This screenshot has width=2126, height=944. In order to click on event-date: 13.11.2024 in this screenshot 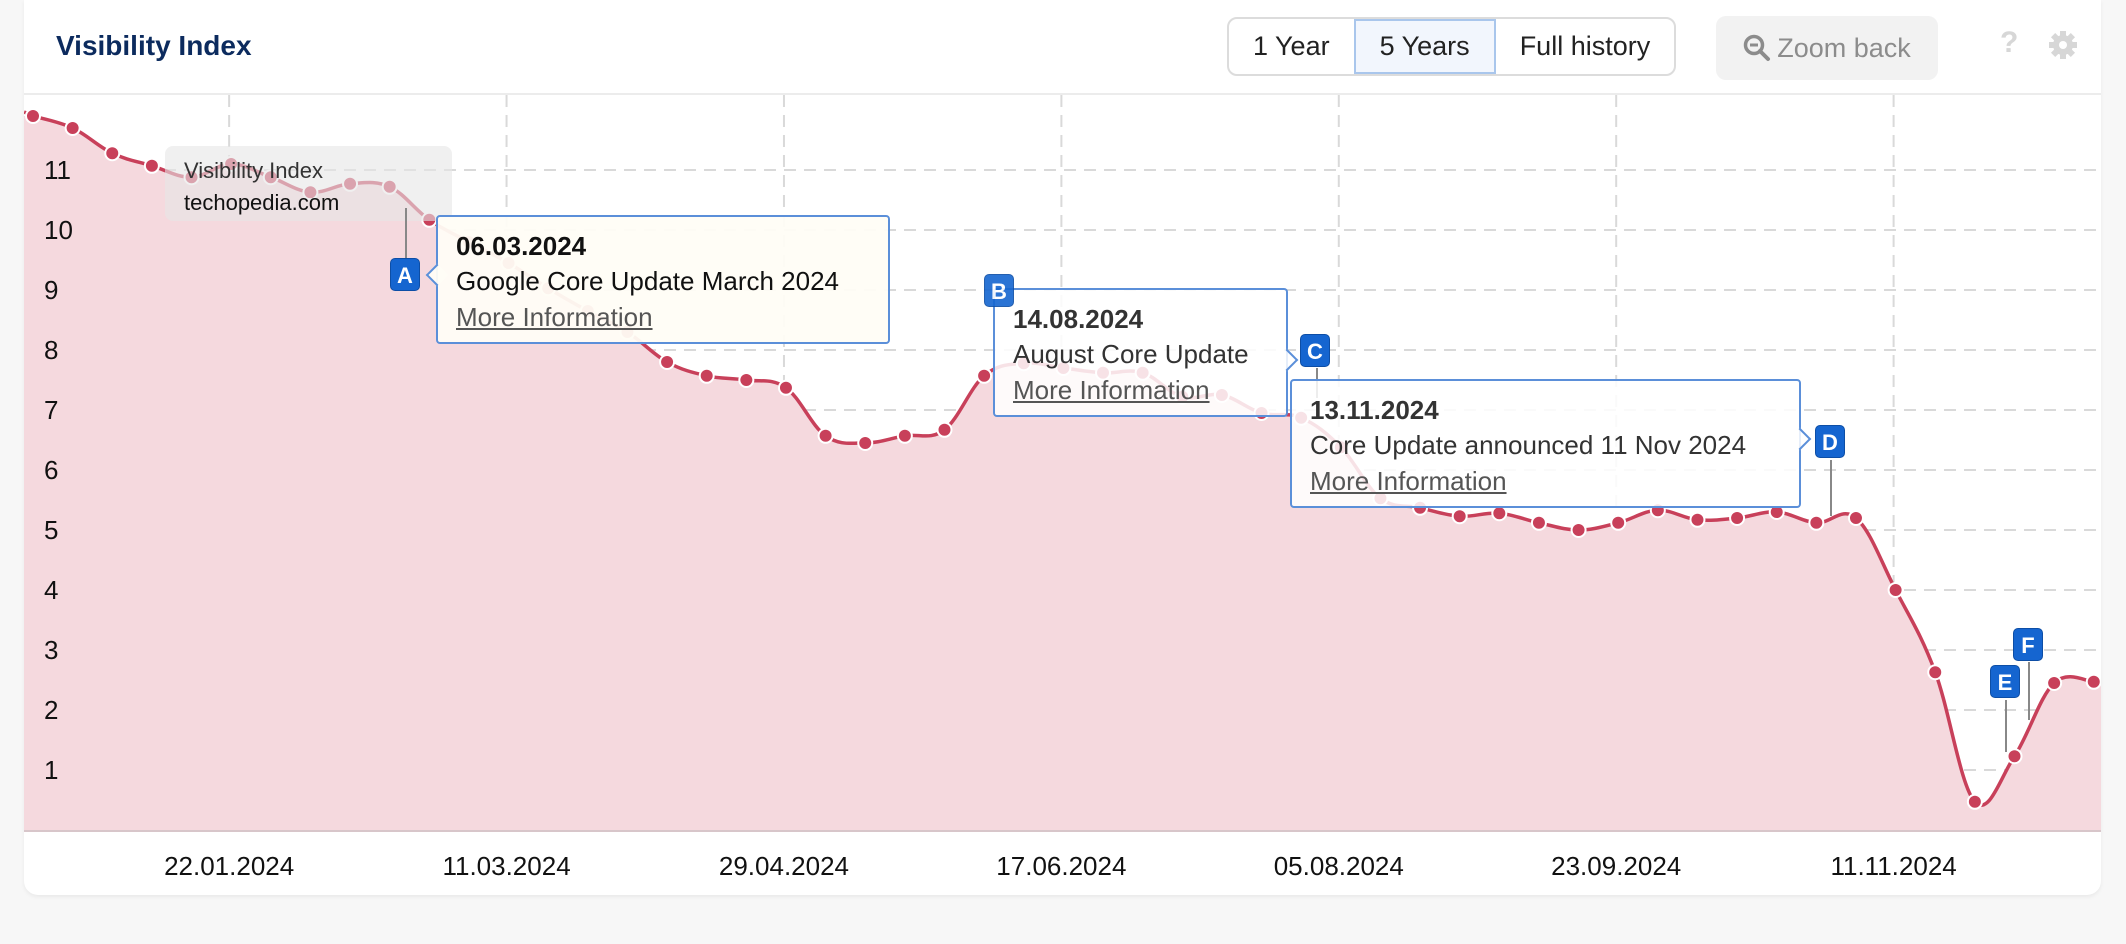, I will do `click(1374, 410)`.